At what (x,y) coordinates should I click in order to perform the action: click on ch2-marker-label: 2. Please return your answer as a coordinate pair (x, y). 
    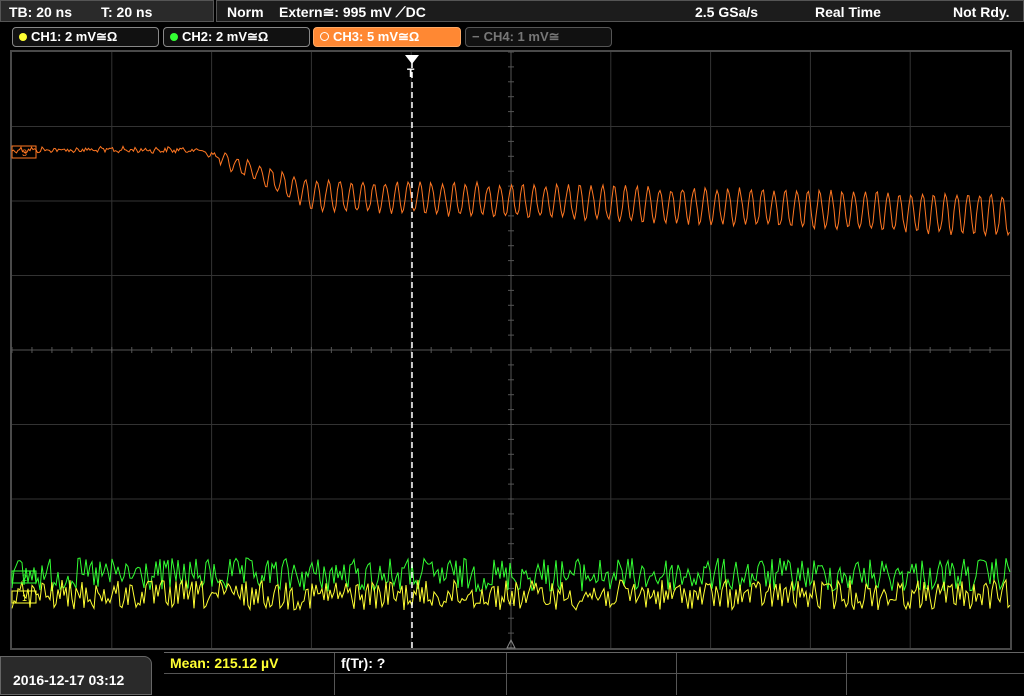
    Looking at the image, I should click on (24, 578).